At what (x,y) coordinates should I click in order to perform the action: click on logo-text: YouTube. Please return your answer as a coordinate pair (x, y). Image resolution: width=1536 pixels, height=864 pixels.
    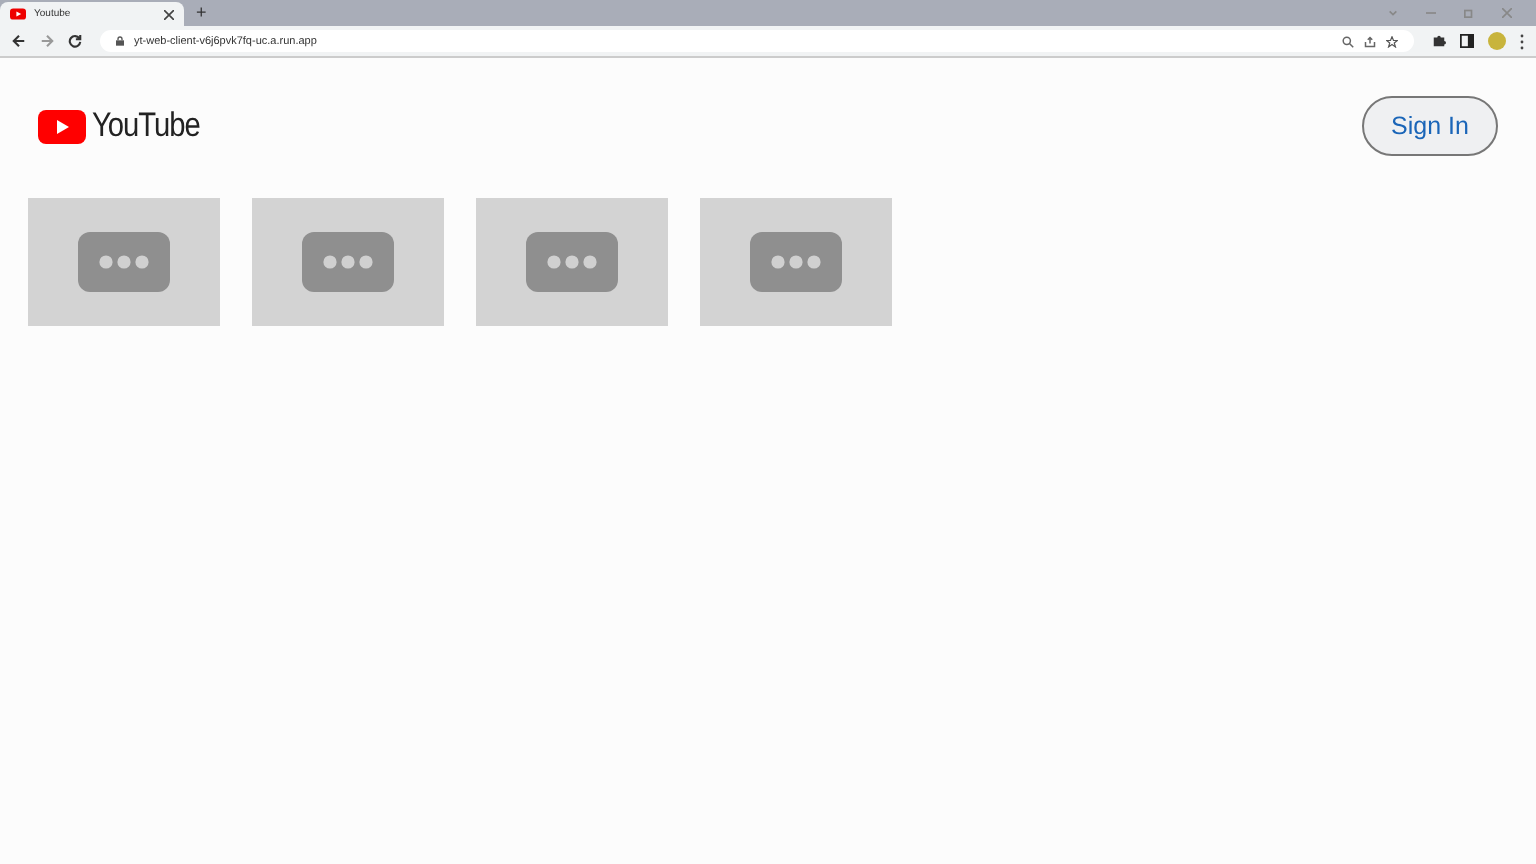
    Looking at the image, I should click on (146, 126).